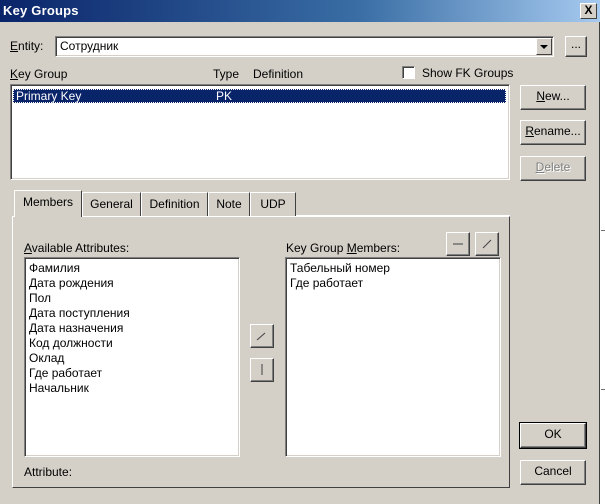 The image size is (605, 504). What do you see at coordinates (77, 298) in the screenshot?
I see `available-attribute-item: Пол` at bounding box center [77, 298].